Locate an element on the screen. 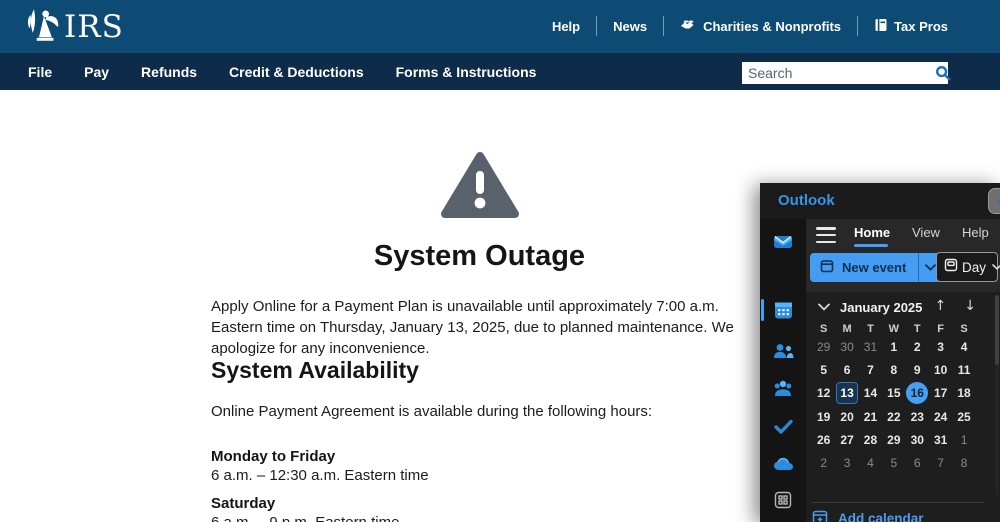 Image resolution: width=1000 pixels, height=522 pixels. utility-link-taxpros: Tax Pros is located at coordinates (911, 26).